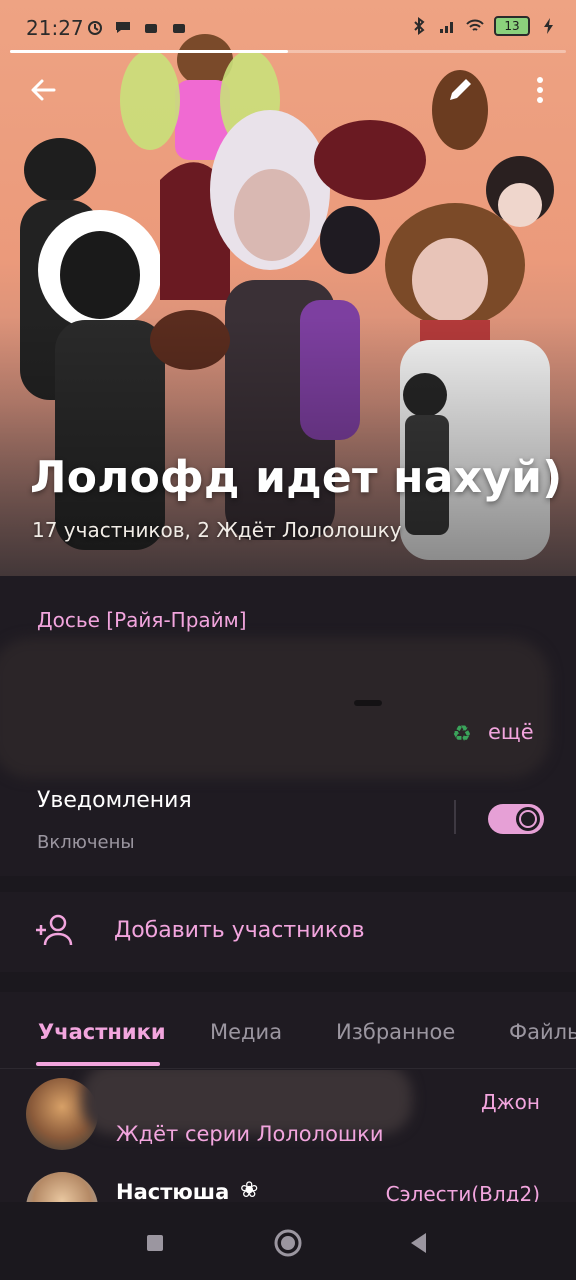 This screenshot has height=1280, width=576. What do you see at coordinates (548, 26) in the screenshot?
I see `charging-icon` at bounding box center [548, 26].